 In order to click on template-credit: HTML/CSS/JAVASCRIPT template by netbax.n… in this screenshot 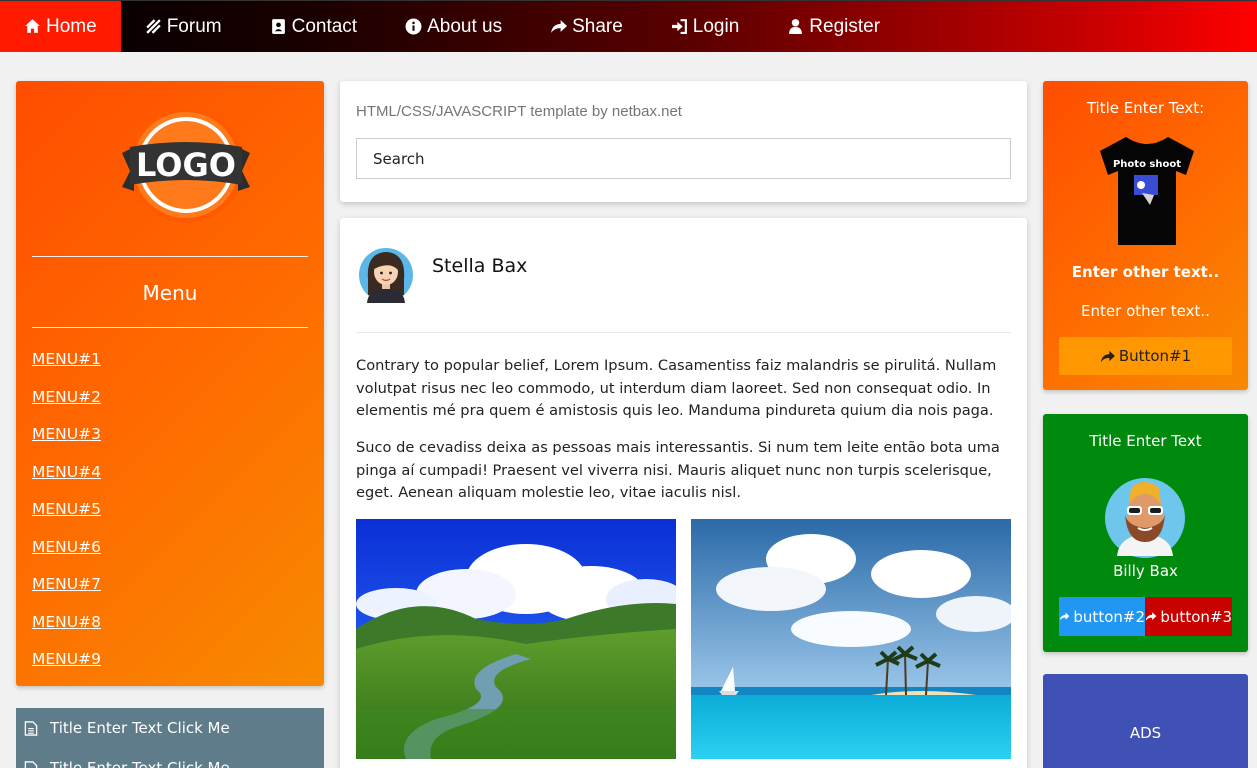, I will do `click(519, 111)`.